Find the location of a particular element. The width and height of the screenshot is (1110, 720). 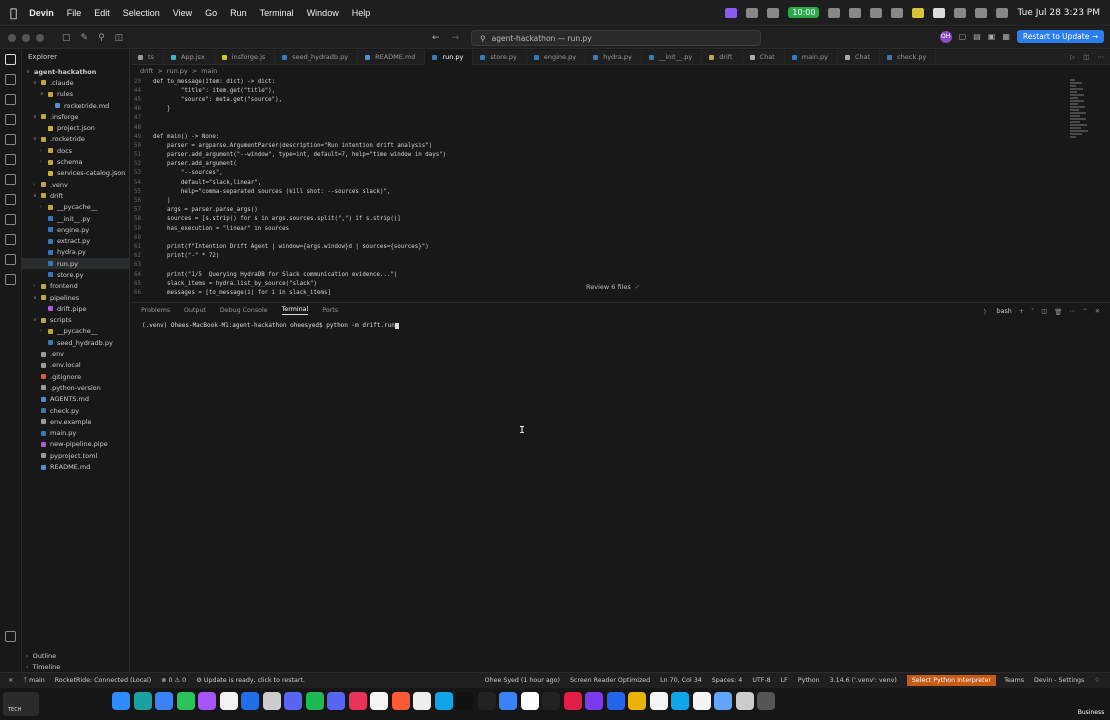

remote-icon is located at coordinates (10, 159).